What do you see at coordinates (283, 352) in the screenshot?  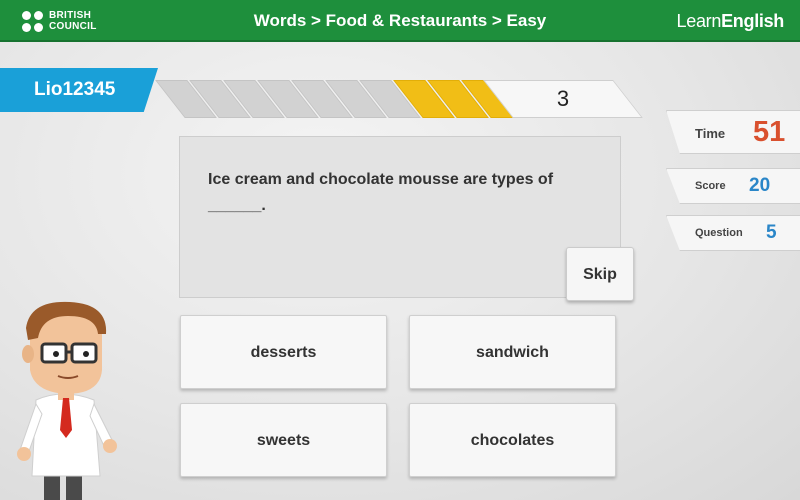 I see `answer-button-desserts: desserts` at bounding box center [283, 352].